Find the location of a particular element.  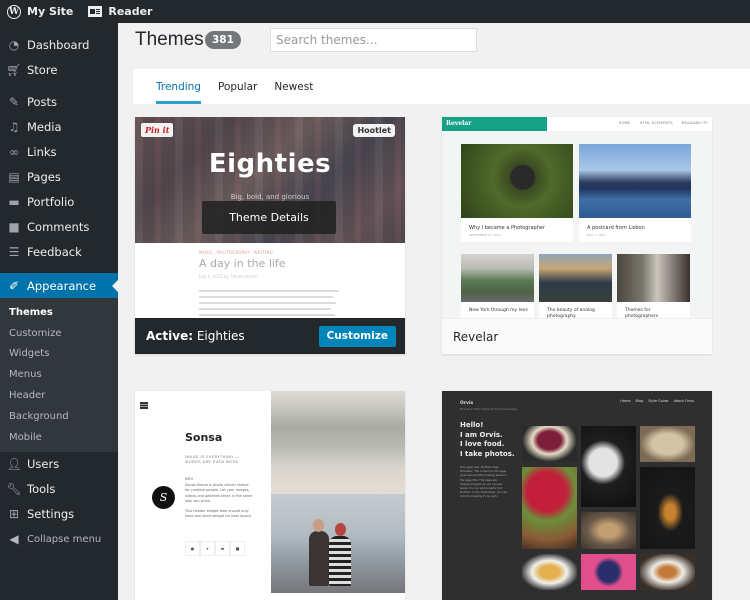

preview-nav-item: About Orvis is located at coordinates (683, 401).